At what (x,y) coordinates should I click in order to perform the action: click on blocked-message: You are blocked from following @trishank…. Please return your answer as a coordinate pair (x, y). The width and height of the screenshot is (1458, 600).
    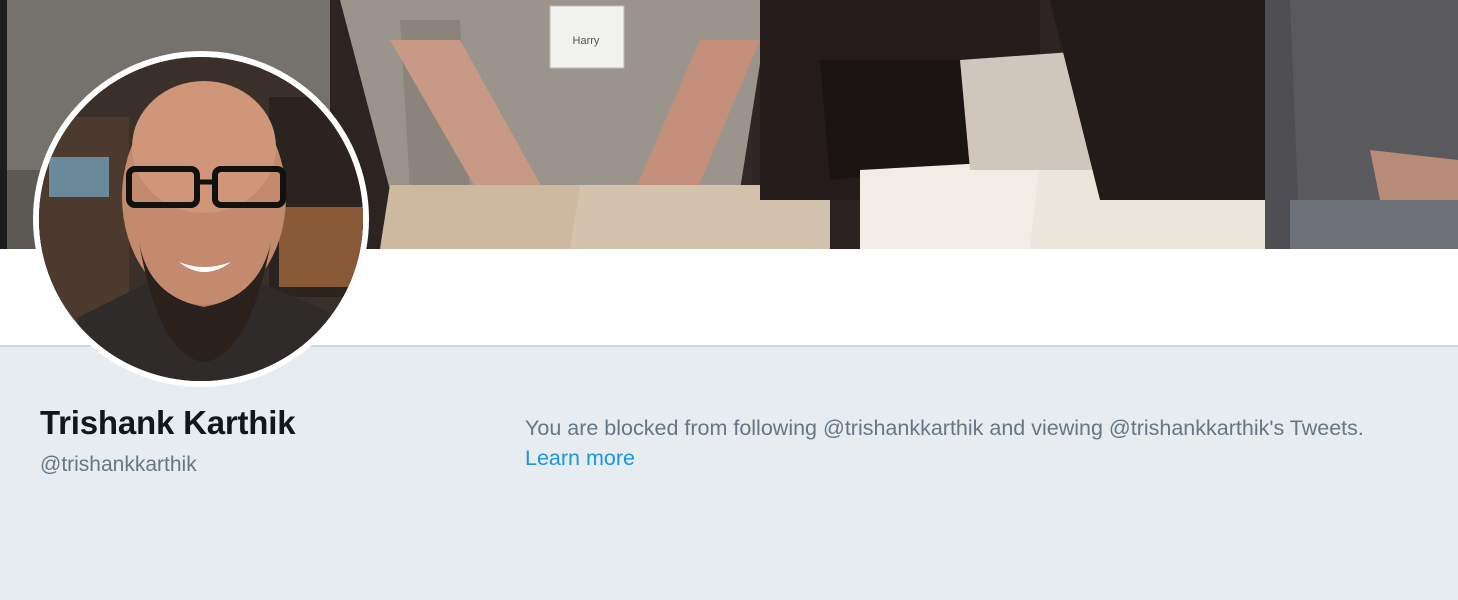
    Looking at the image, I should click on (944, 428).